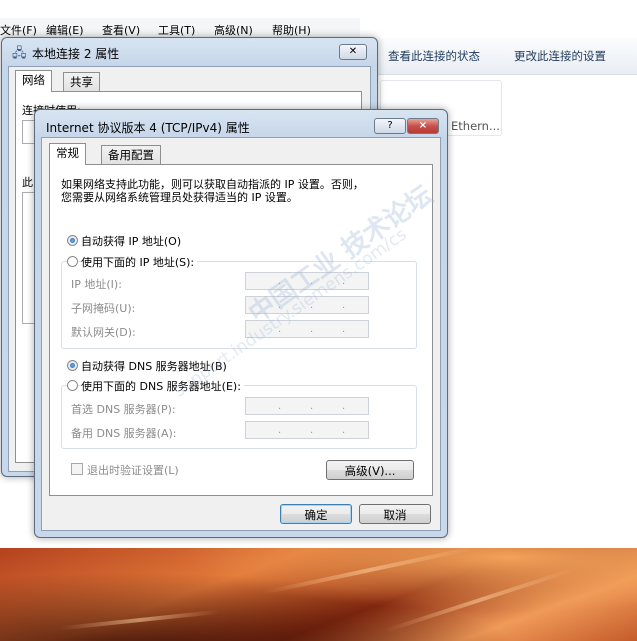 The image size is (637, 641). Describe the element at coordinates (103, 308) in the screenshot. I see `subnet-mask-label: 子网掩码(U):` at that location.